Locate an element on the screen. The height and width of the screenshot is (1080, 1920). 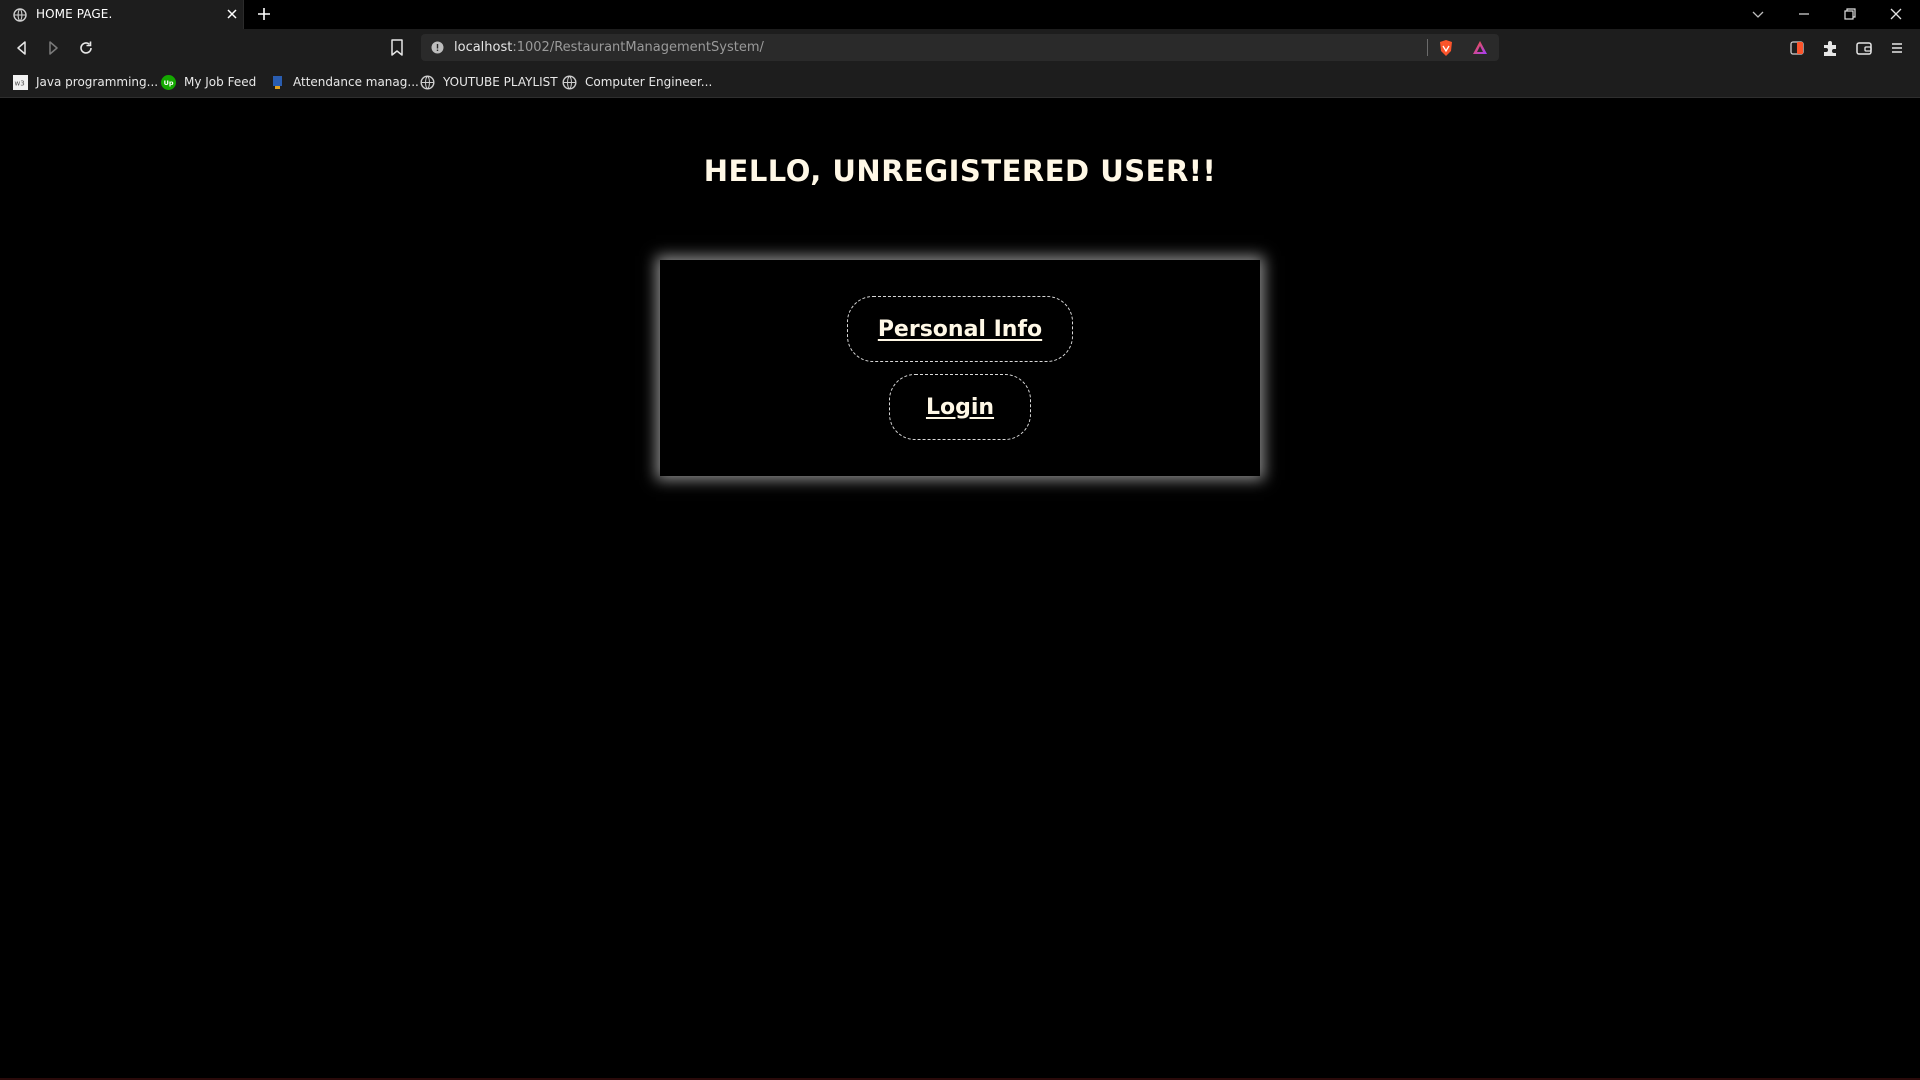
extensions-icon is located at coordinates (1830, 48).